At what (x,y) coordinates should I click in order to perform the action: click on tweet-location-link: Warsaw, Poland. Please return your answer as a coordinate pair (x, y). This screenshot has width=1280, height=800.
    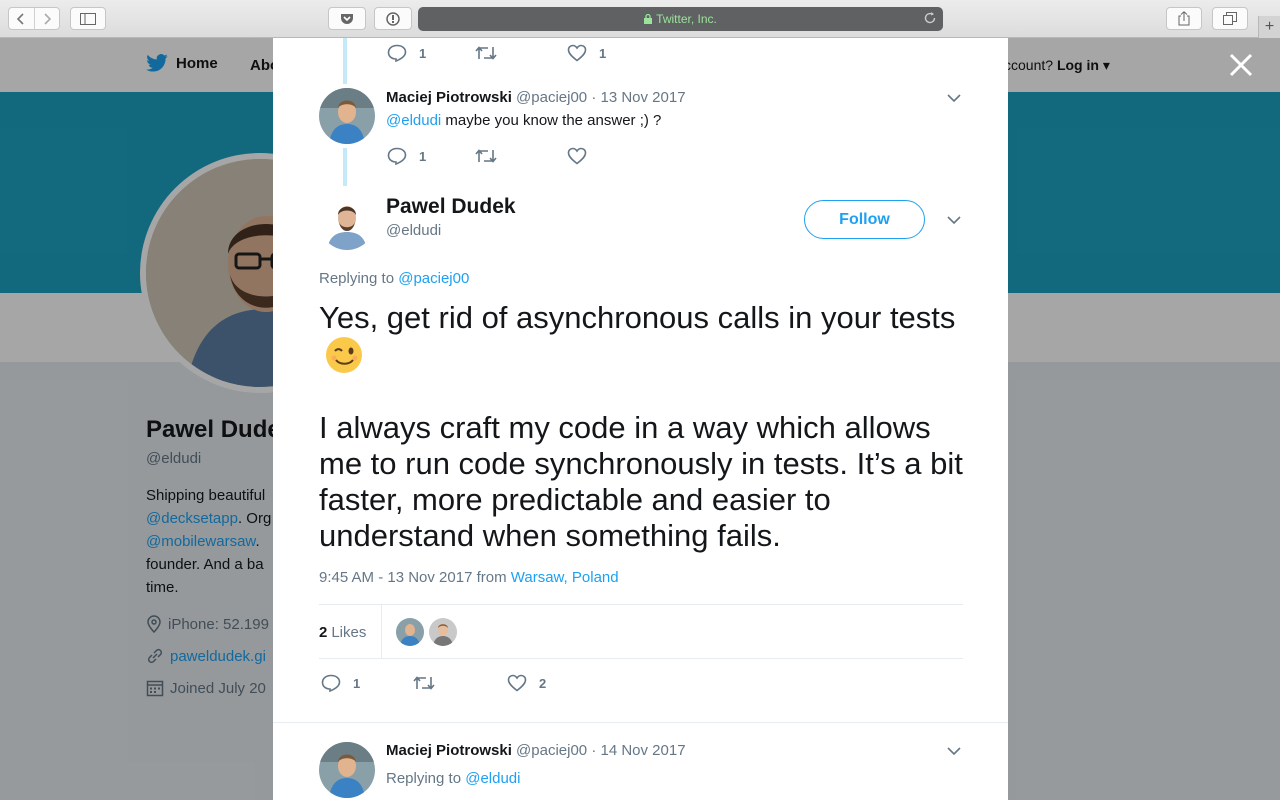
    Looking at the image, I should click on (565, 577).